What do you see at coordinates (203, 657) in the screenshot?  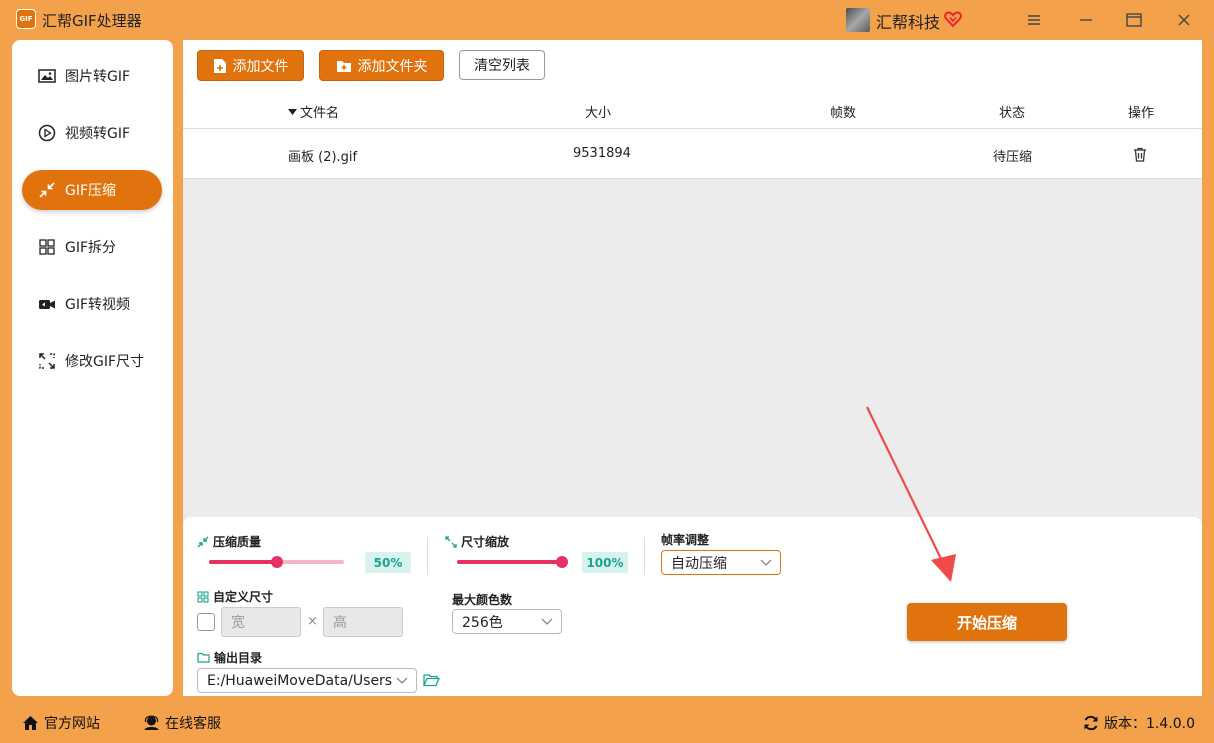 I see `folder-small-icon` at bounding box center [203, 657].